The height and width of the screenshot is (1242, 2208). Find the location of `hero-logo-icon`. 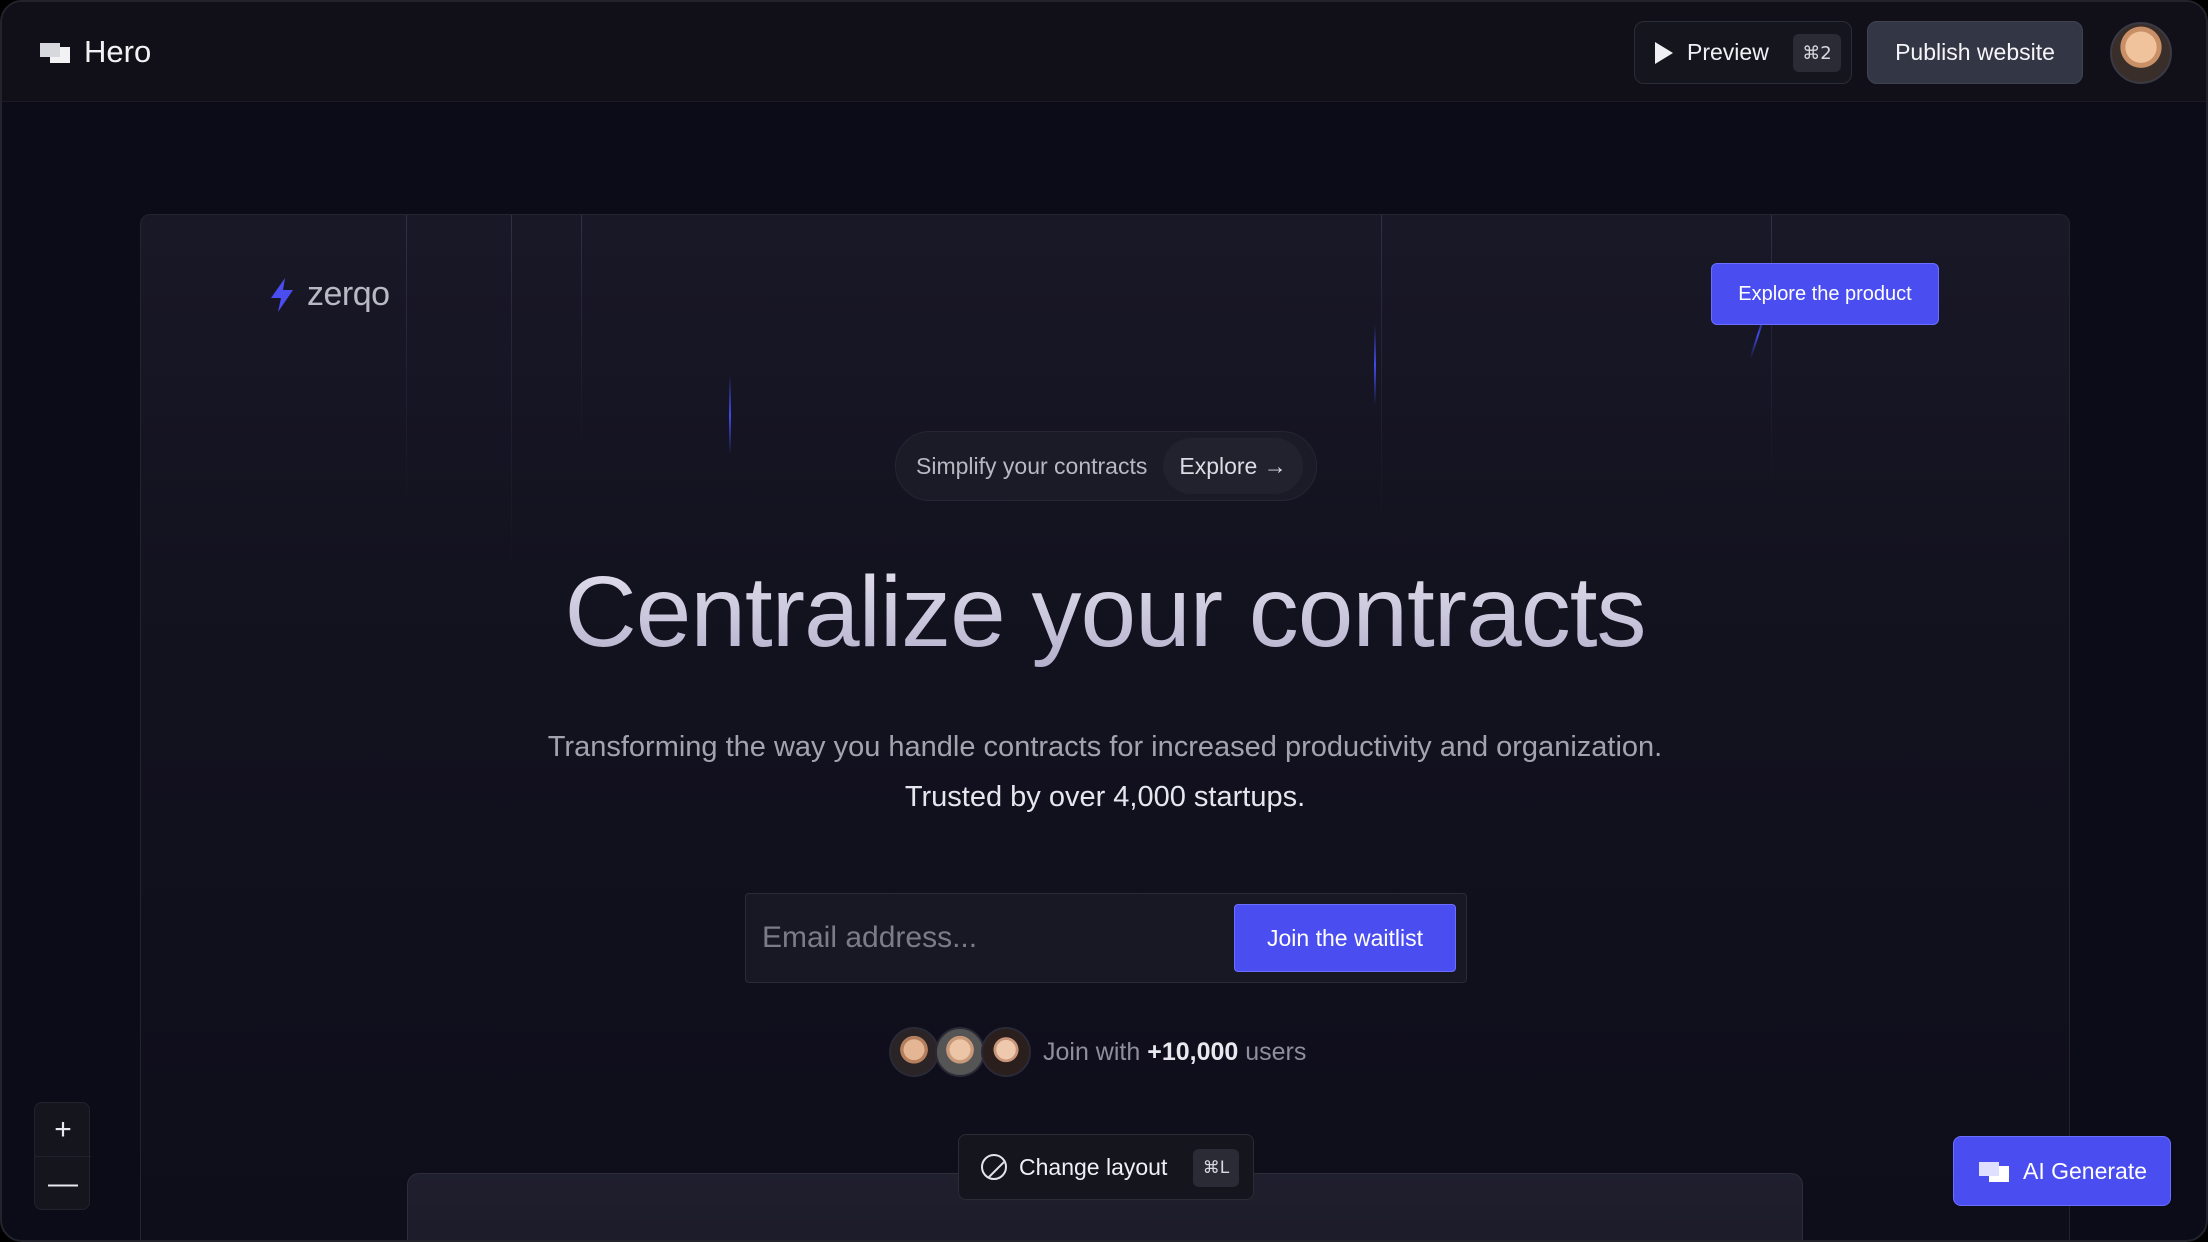

hero-logo-icon is located at coordinates (55, 53).